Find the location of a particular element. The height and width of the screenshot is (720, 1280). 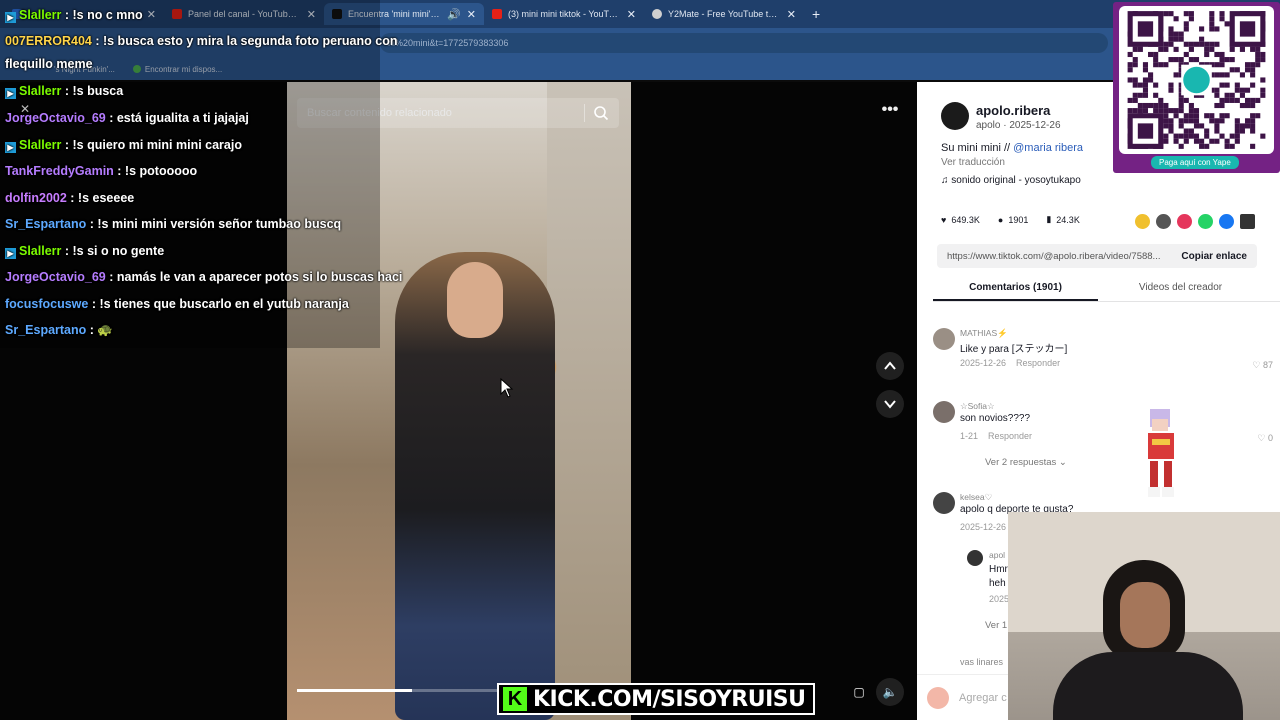

divider is located at coordinates (584, 113).